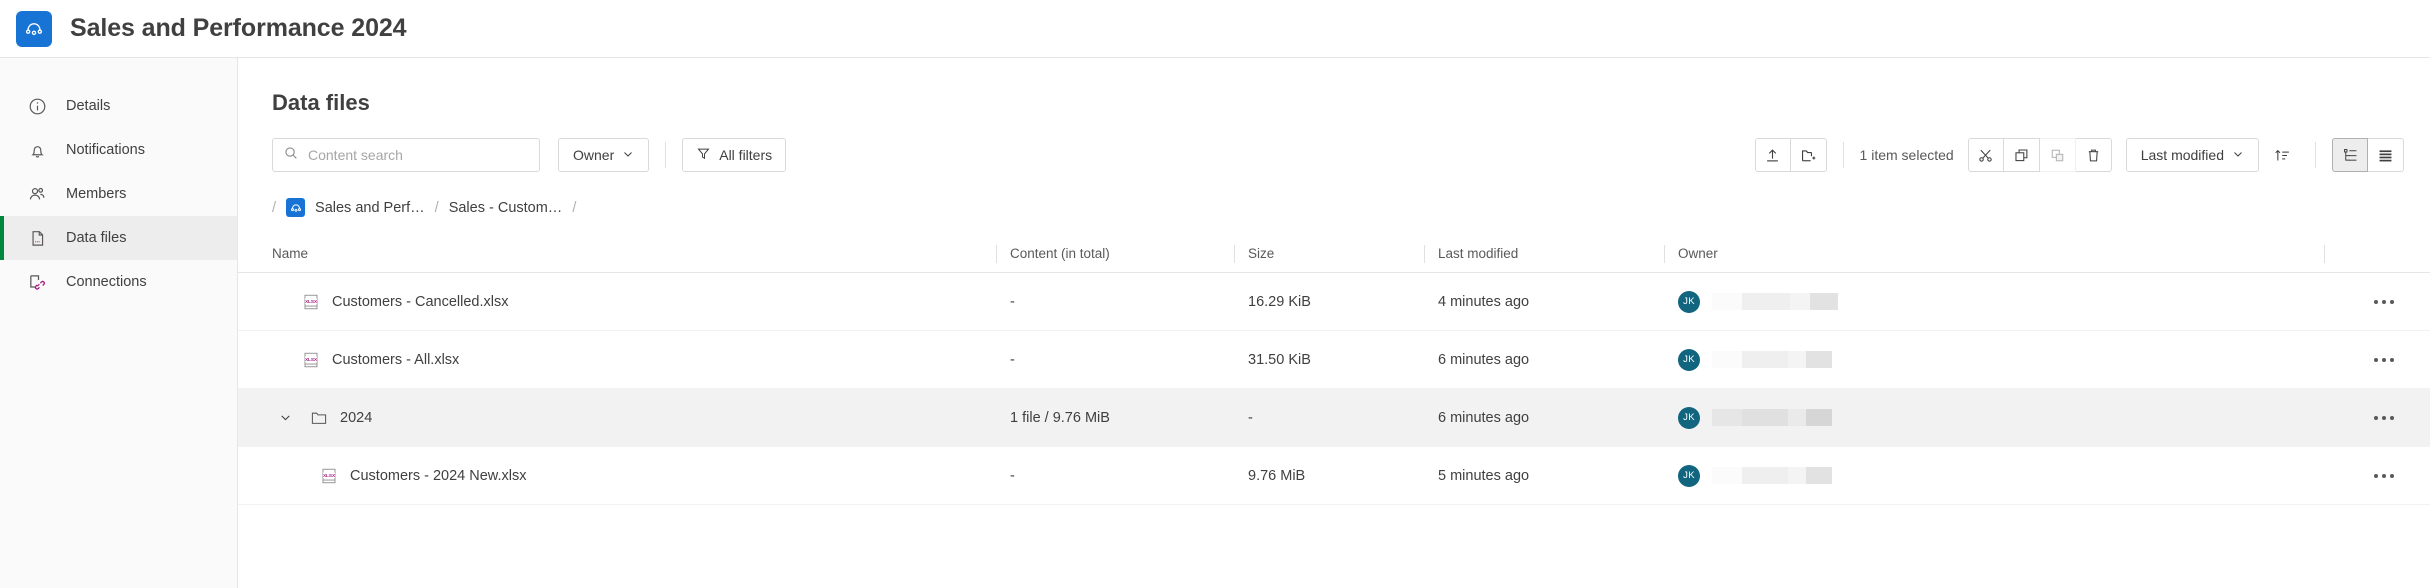 This screenshot has height=588, width=2430. I want to click on sidebar-item-connections: Connections, so click(118, 282).